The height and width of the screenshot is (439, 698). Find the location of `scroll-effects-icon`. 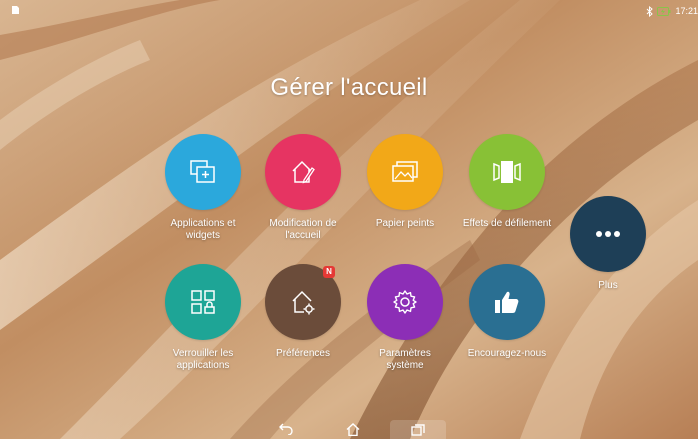

scroll-effects-icon is located at coordinates (507, 172).